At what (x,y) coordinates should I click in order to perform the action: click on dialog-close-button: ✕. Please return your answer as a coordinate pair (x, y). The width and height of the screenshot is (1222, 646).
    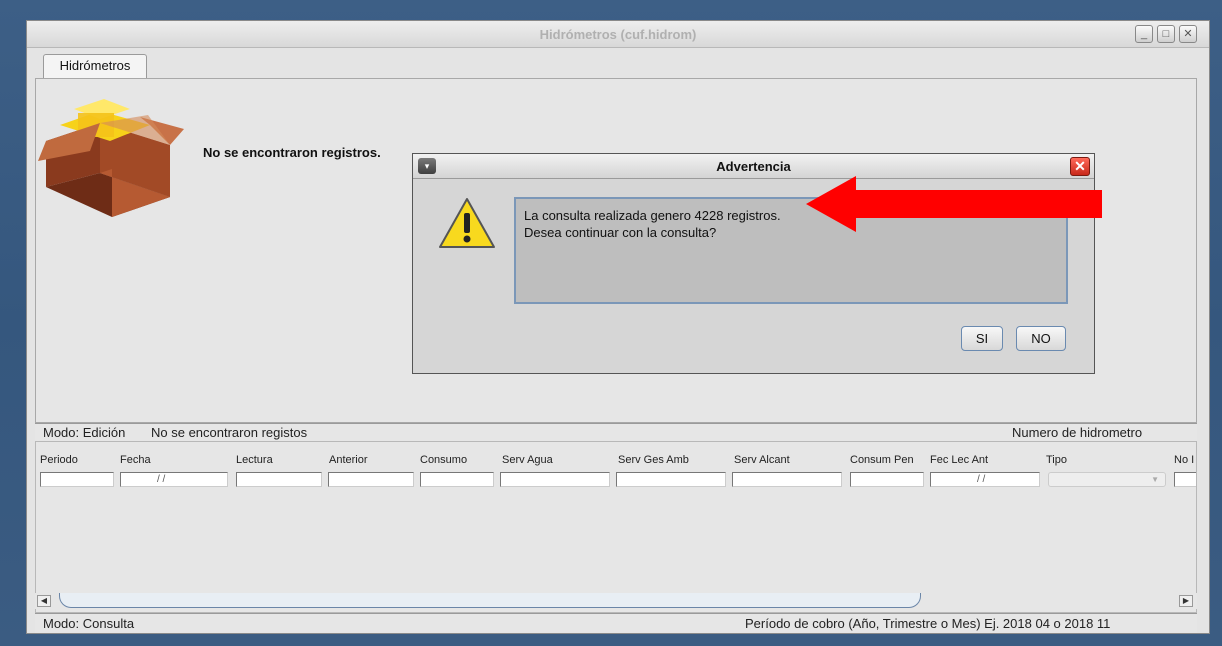
    Looking at the image, I should click on (1080, 166).